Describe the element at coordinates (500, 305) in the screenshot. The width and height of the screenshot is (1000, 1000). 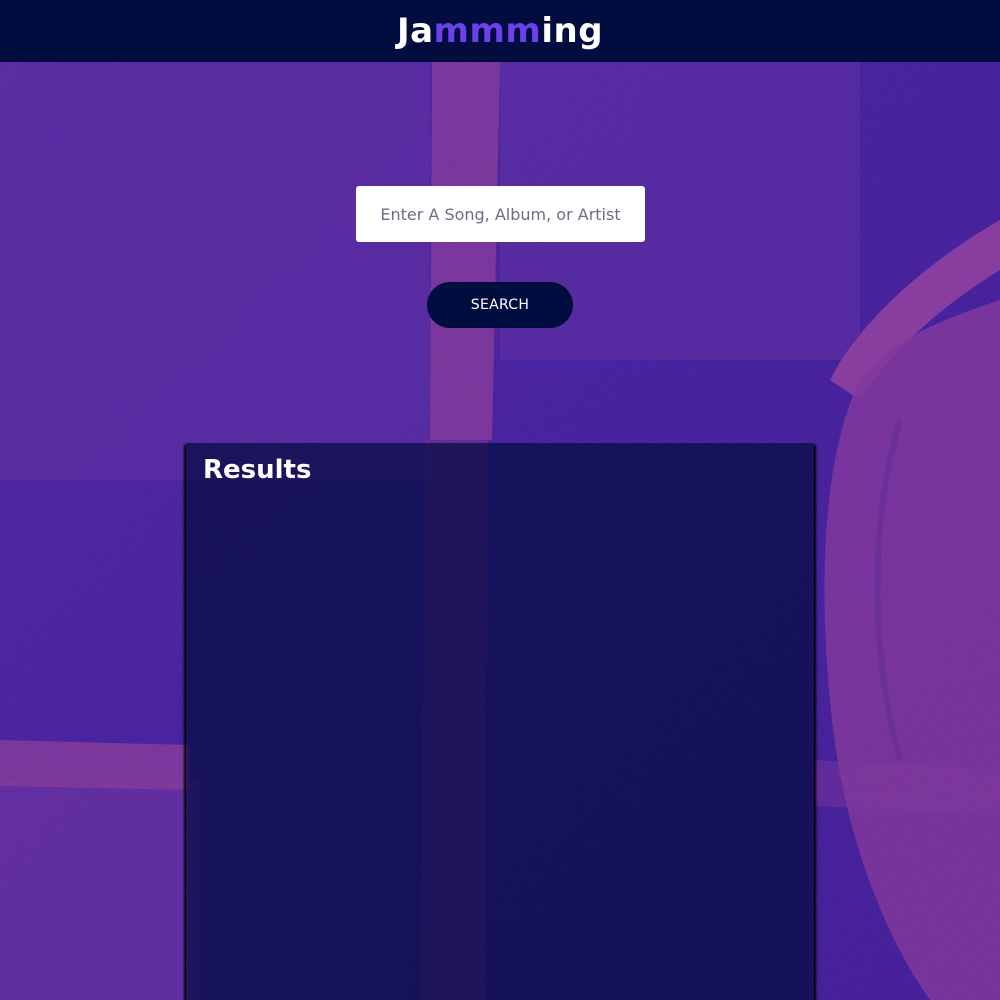
I see `search-button: SEARCH` at that location.